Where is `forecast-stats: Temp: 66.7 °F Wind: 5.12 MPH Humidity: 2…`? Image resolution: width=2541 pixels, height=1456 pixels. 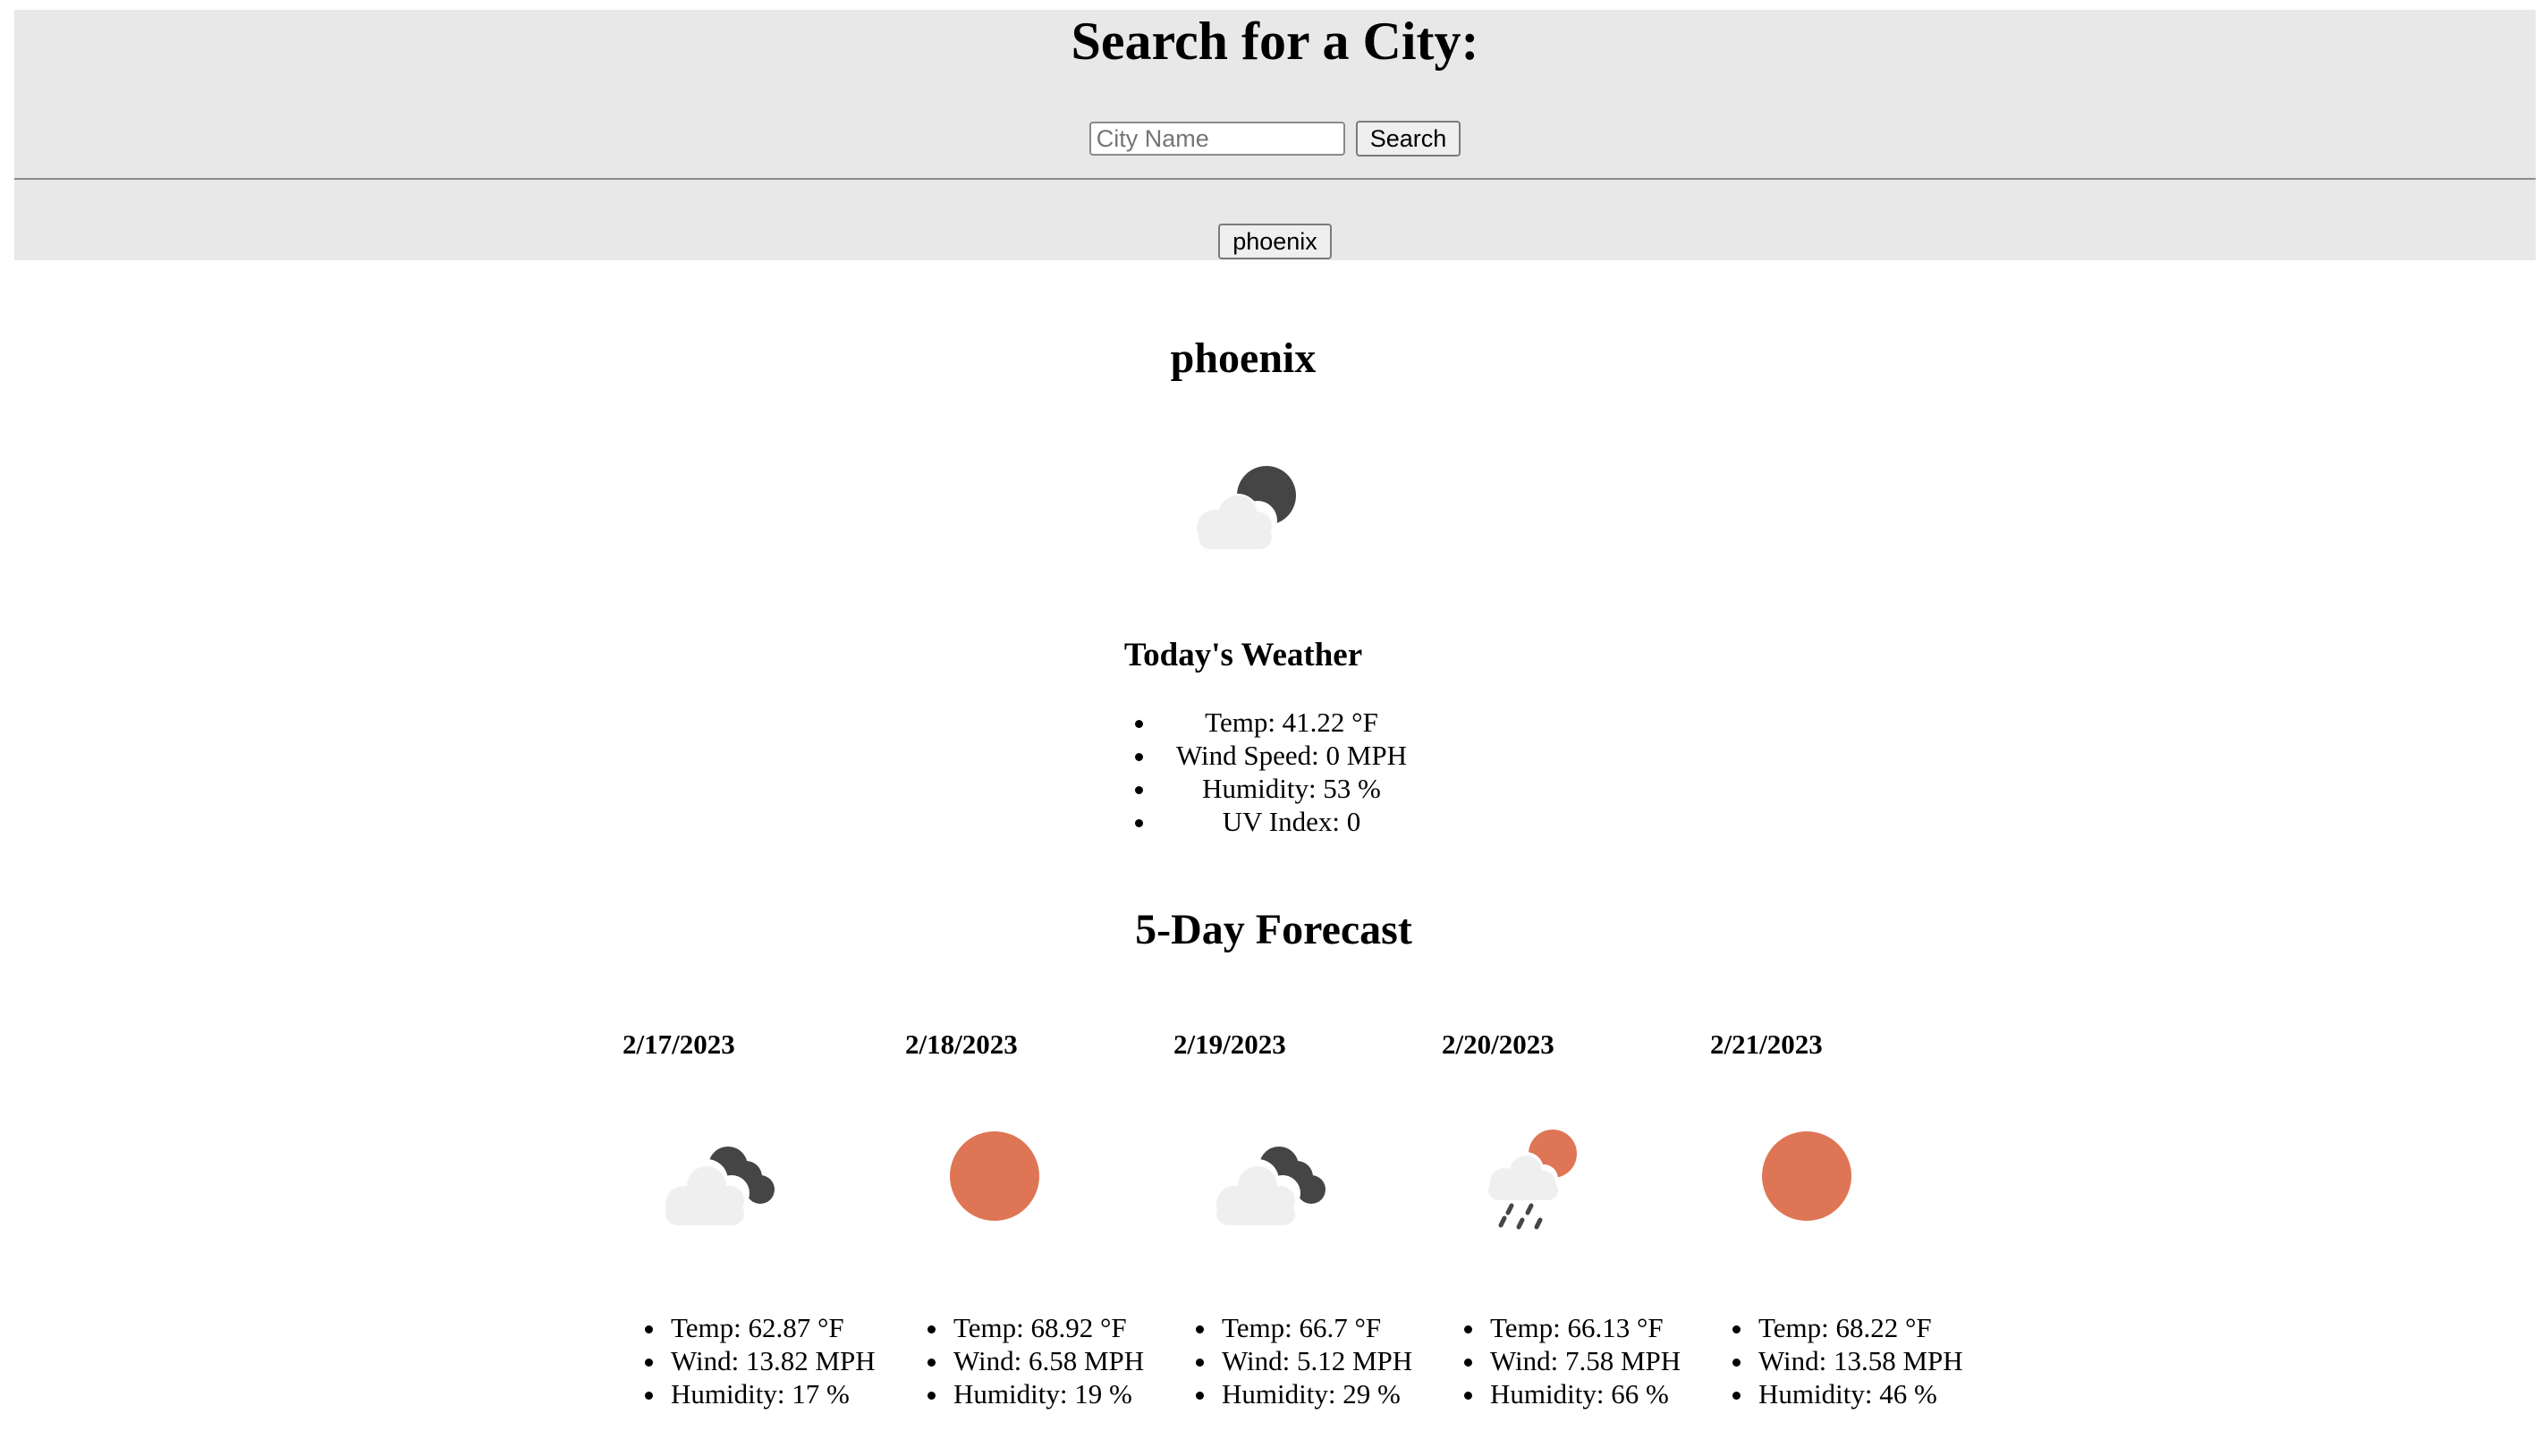 forecast-stats: Temp: 66.7 °F Wind: 5.12 MPH Humidity: 2… is located at coordinates (1321, 1360).